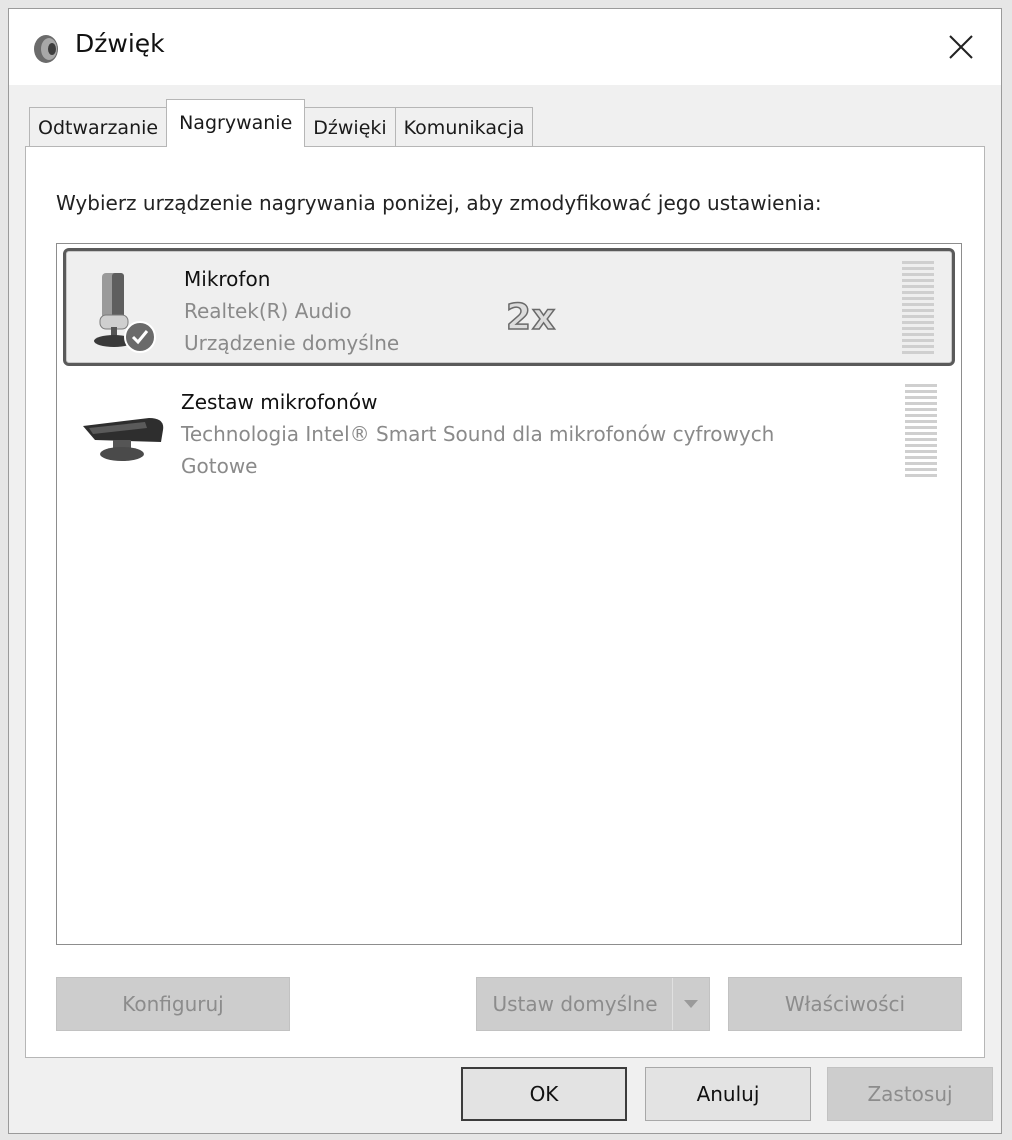 The height and width of the screenshot is (1140, 1012). What do you see at coordinates (98, 127) in the screenshot?
I see `tab-playback: Odtwarzanie` at bounding box center [98, 127].